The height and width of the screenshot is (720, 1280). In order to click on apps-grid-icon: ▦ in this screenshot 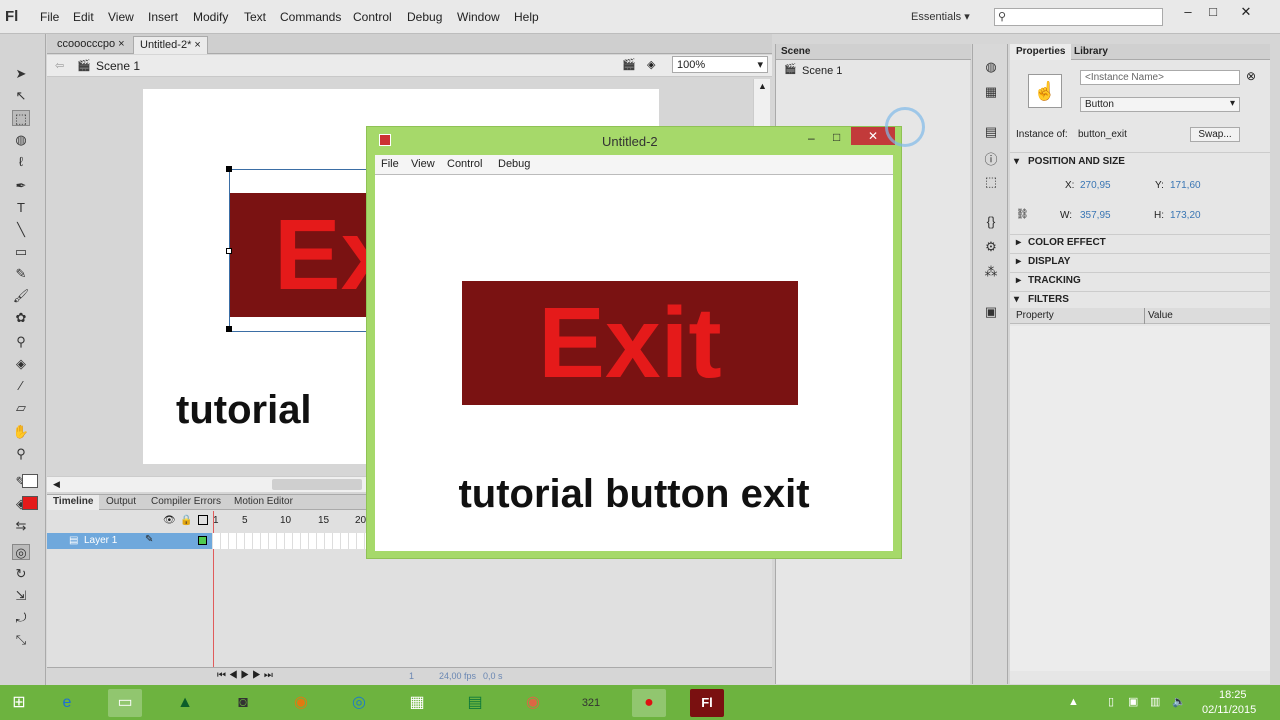, I will do `click(417, 703)`.